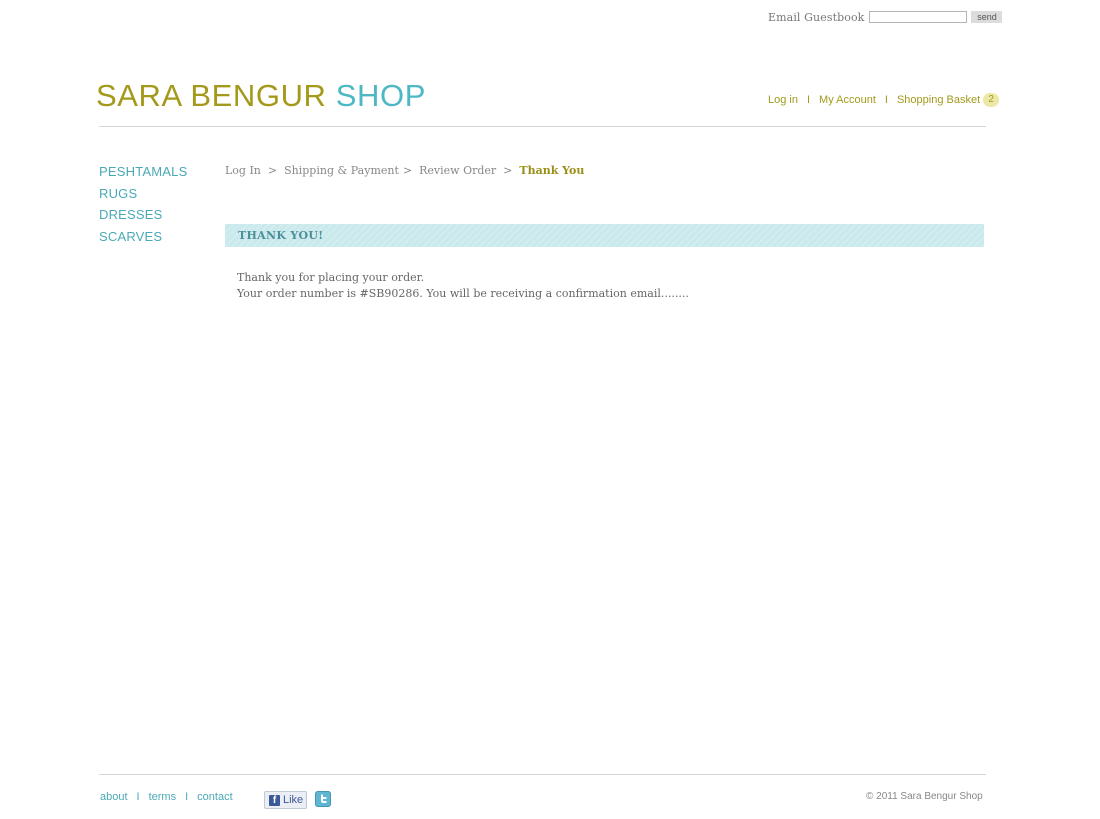 The width and height of the screenshot is (1100, 819). I want to click on breadcrumb-step-thank-you: Thank You, so click(552, 170).